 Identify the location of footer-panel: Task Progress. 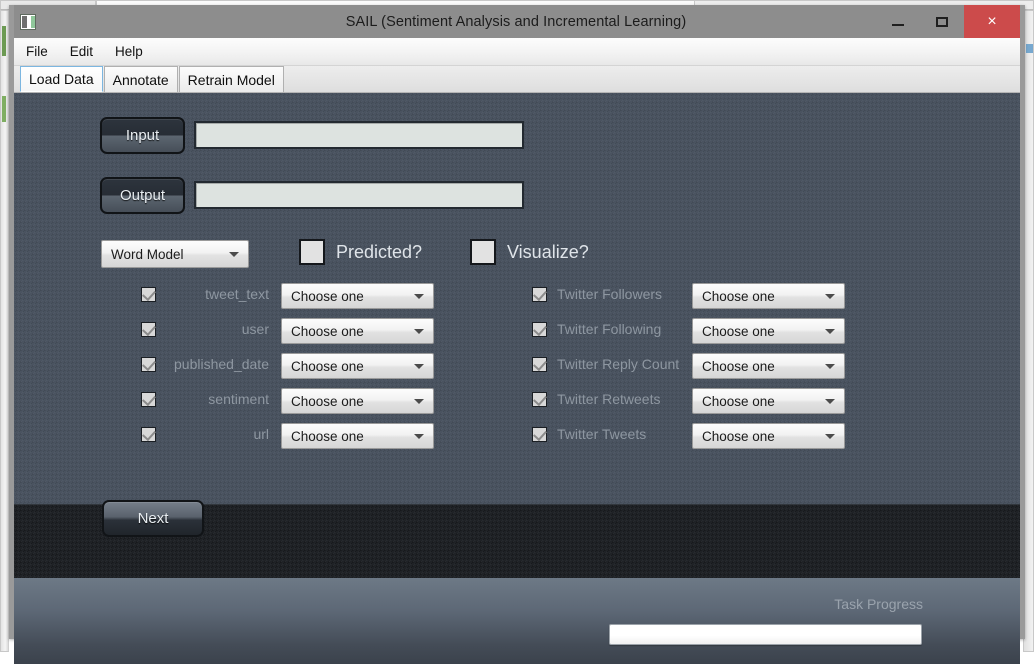
(517, 621).